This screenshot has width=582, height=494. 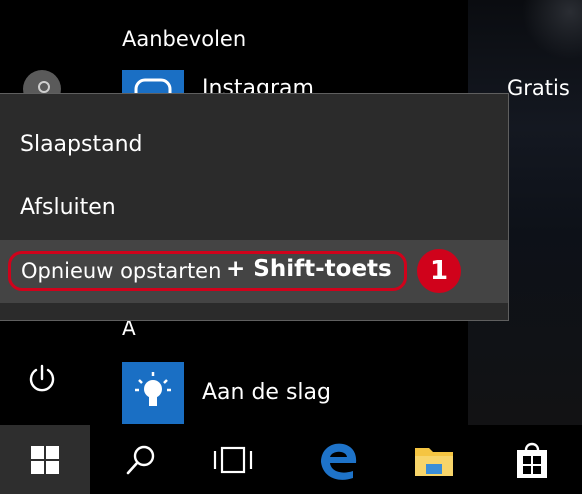 What do you see at coordinates (81, 144) in the screenshot?
I see `menu-item-label: Slaapstand` at bounding box center [81, 144].